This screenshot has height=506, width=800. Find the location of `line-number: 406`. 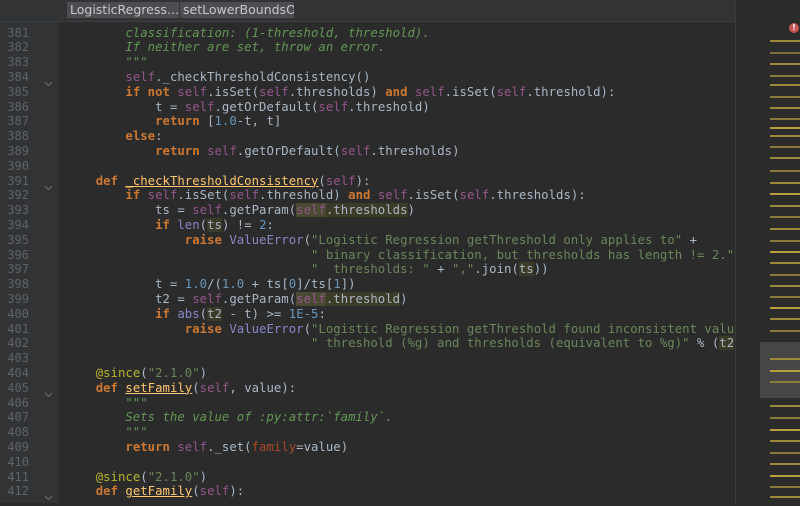

line-number: 406 is located at coordinates (14, 403).